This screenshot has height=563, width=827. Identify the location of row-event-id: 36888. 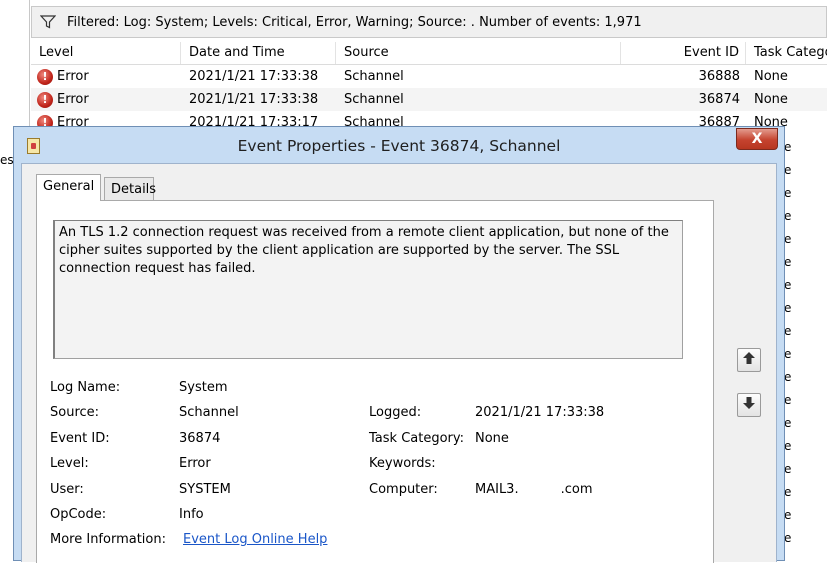
(719, 76).